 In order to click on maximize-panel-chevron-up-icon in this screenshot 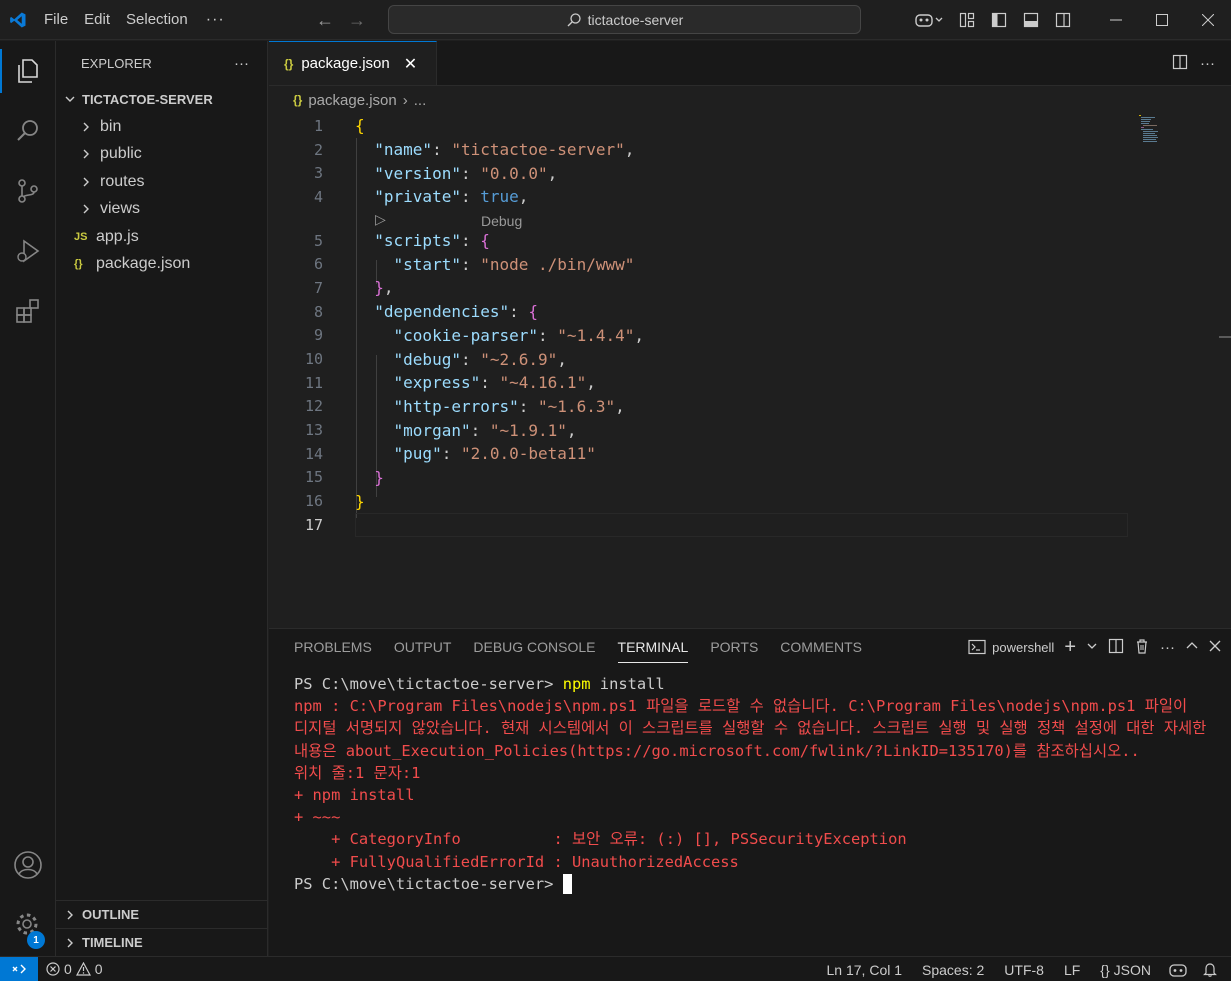, I will do `click(1192, 647)`.